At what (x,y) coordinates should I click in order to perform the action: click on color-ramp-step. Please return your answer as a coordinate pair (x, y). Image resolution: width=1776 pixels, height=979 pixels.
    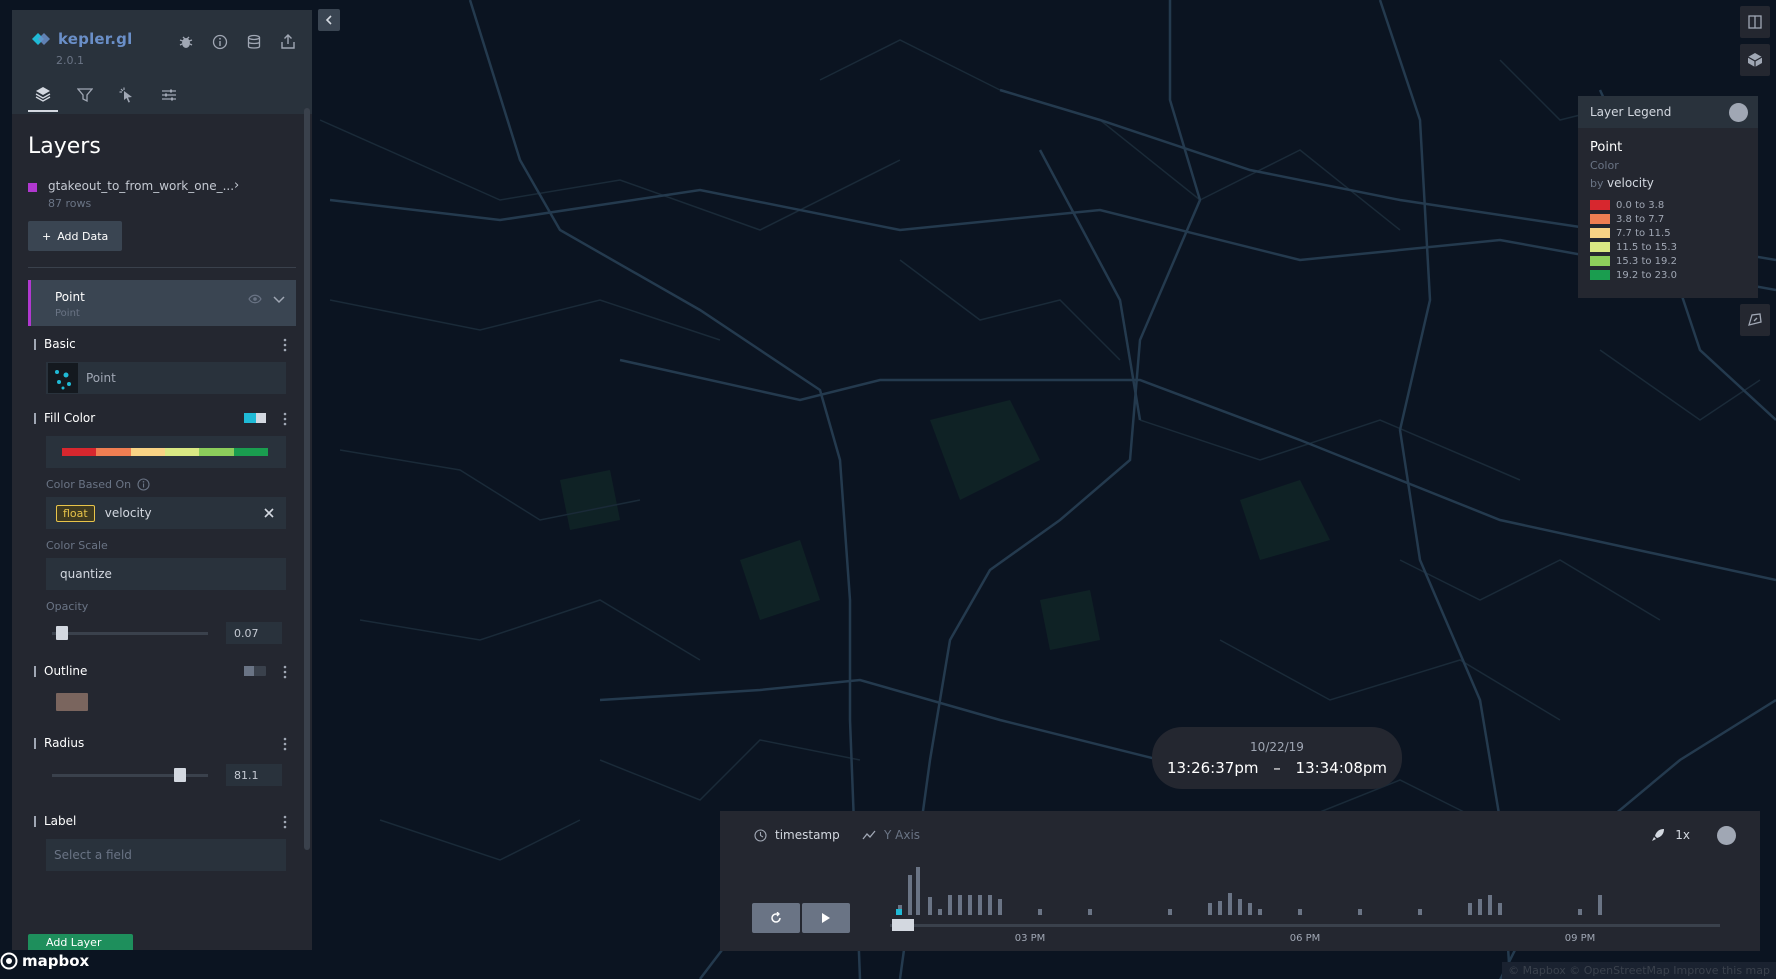
    Looking at the image, I should click on (250, 452).